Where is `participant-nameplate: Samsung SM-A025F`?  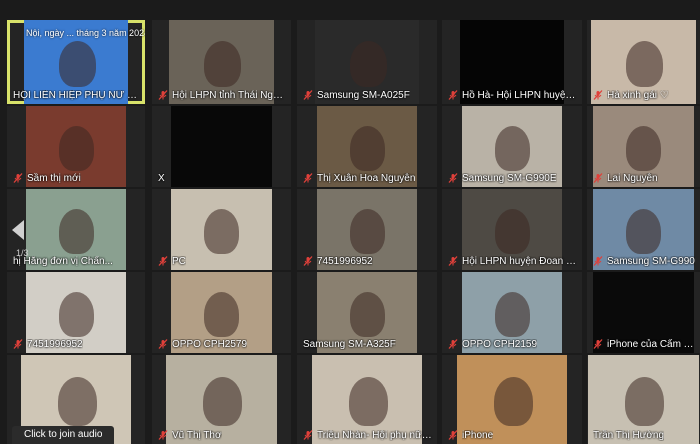 participant-nameplate: Samsung SM-A025F is located at coordinates (368, 95).